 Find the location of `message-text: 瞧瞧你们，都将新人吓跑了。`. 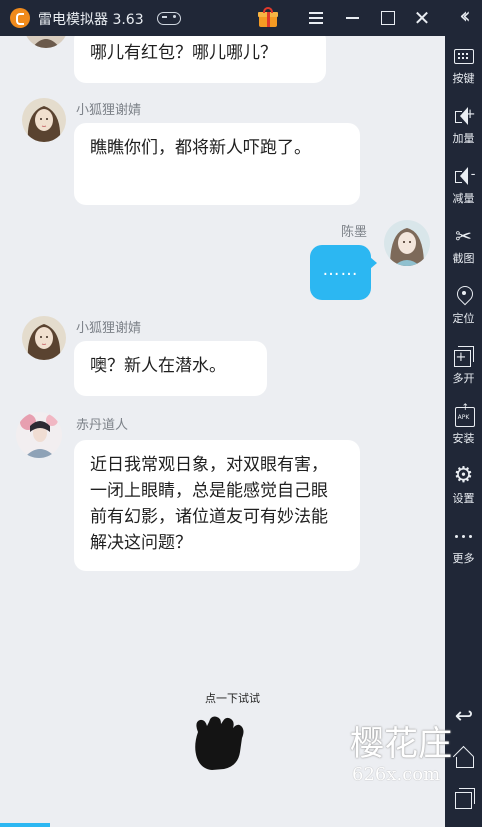

message-text: 瞧瞧你们，都将新人吓跑了。 is located at coordinates (200, 148).